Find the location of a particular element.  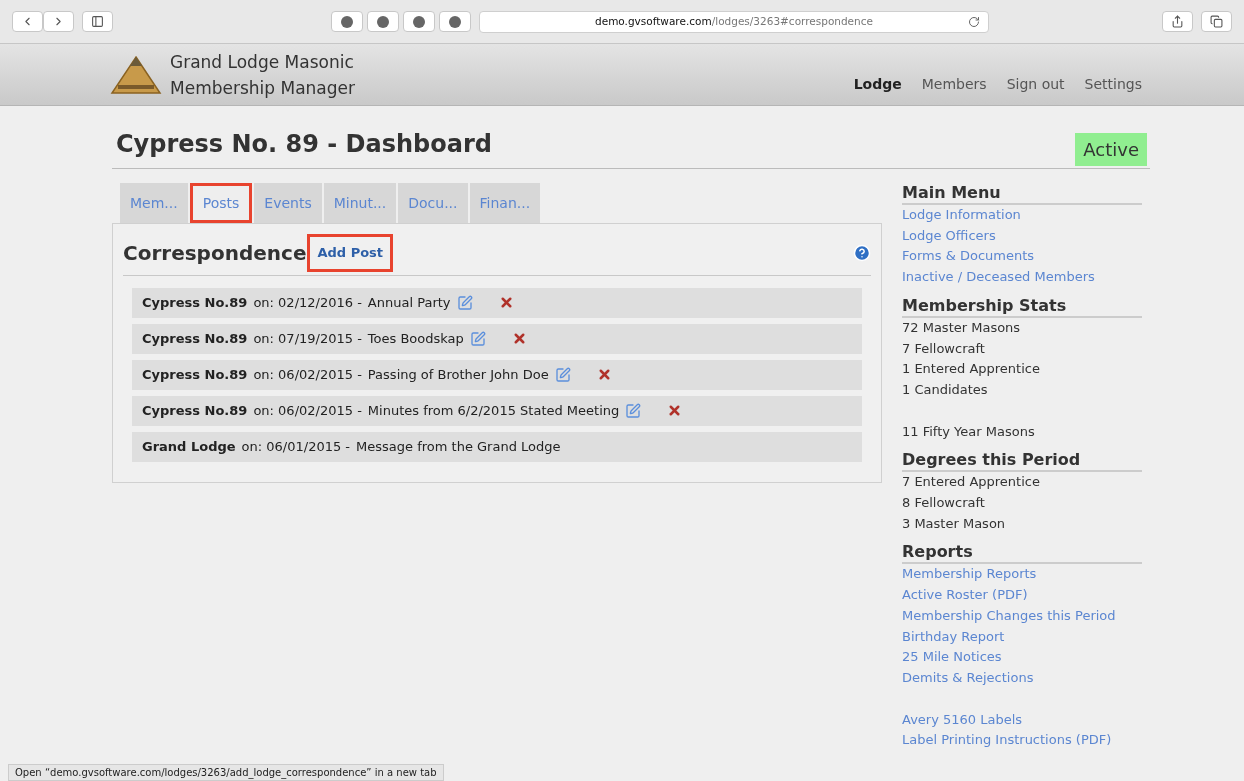

back-button is located at coordinates (27, 21).